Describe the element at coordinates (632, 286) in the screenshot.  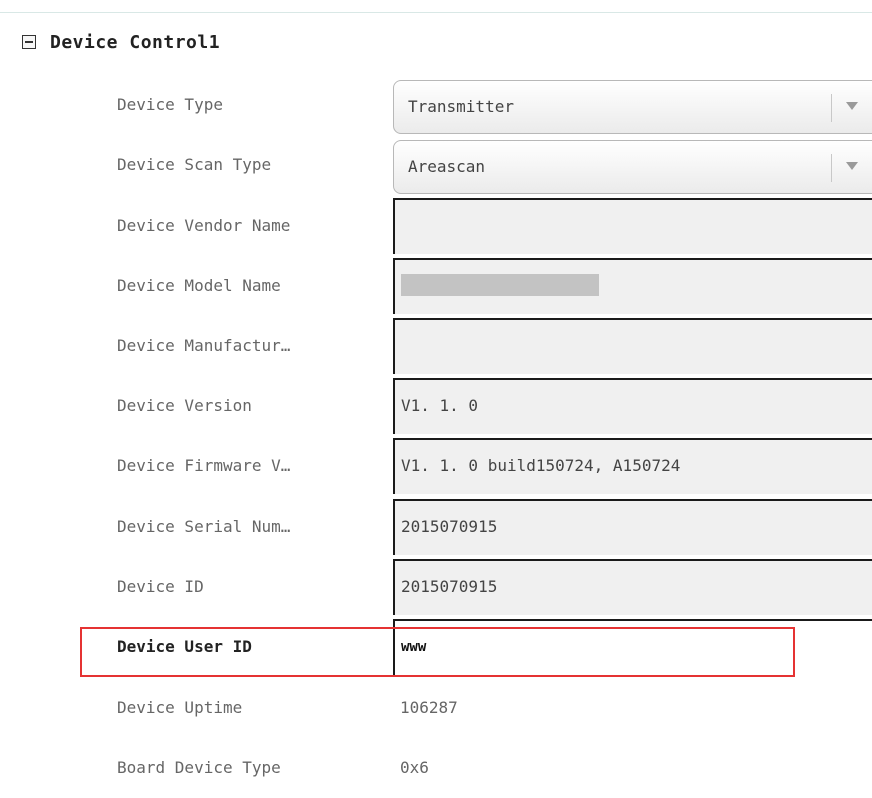
I see `device-model-name-field` at that location.